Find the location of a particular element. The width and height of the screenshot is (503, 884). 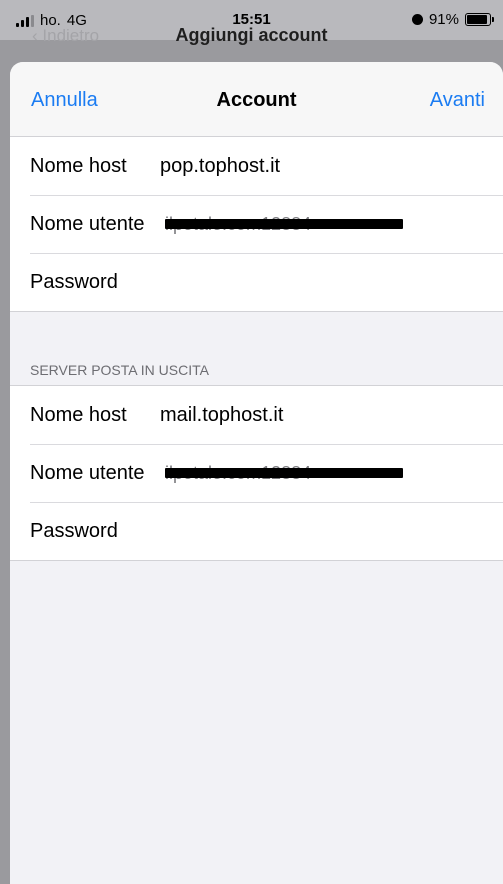

sheet-navbar: Annulla Account Avanti is located at coordinates (256, 99).